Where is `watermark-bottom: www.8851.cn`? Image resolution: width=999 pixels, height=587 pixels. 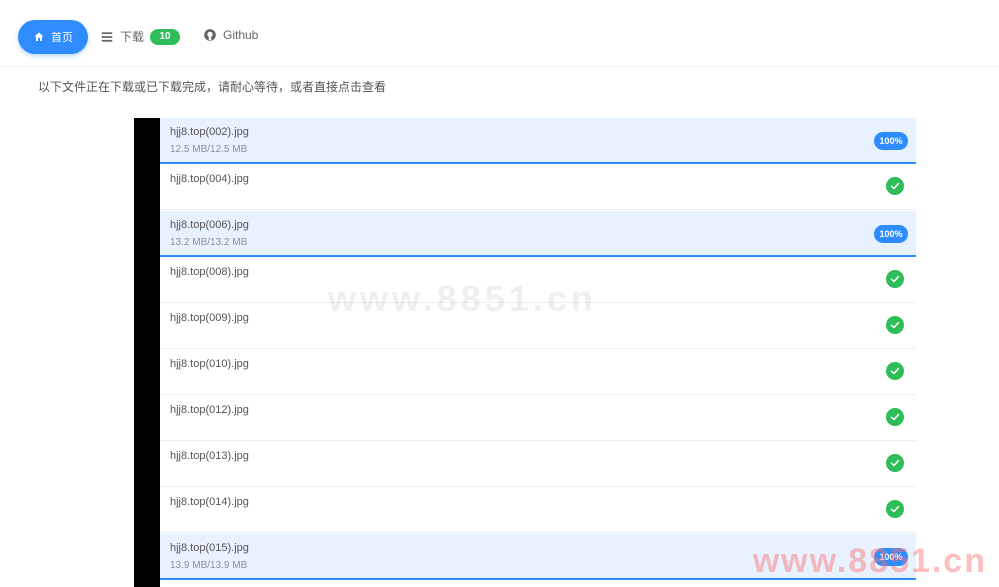
watermark-bottom: www.8851.cn is located at coordinates (869, 561).